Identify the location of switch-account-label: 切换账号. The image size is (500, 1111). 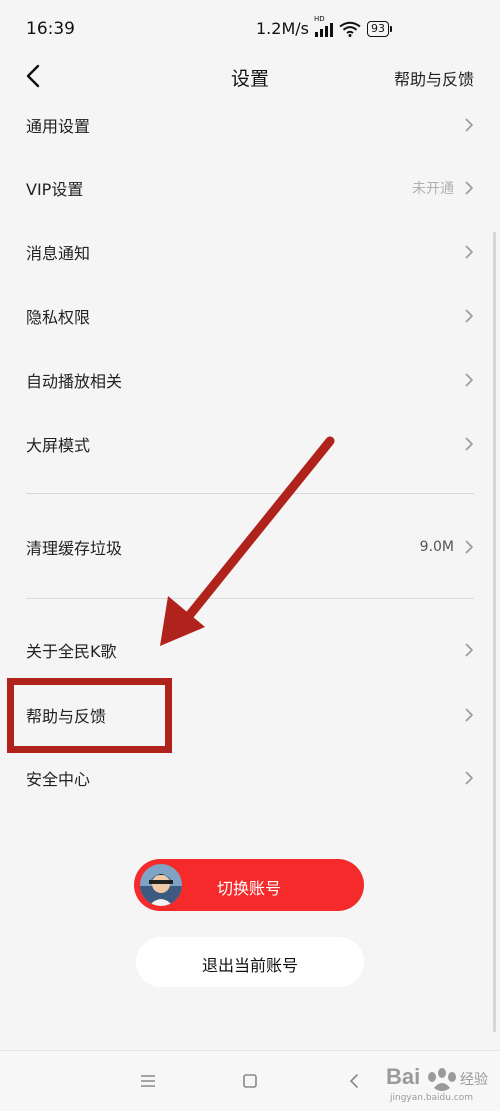
(248, 888).